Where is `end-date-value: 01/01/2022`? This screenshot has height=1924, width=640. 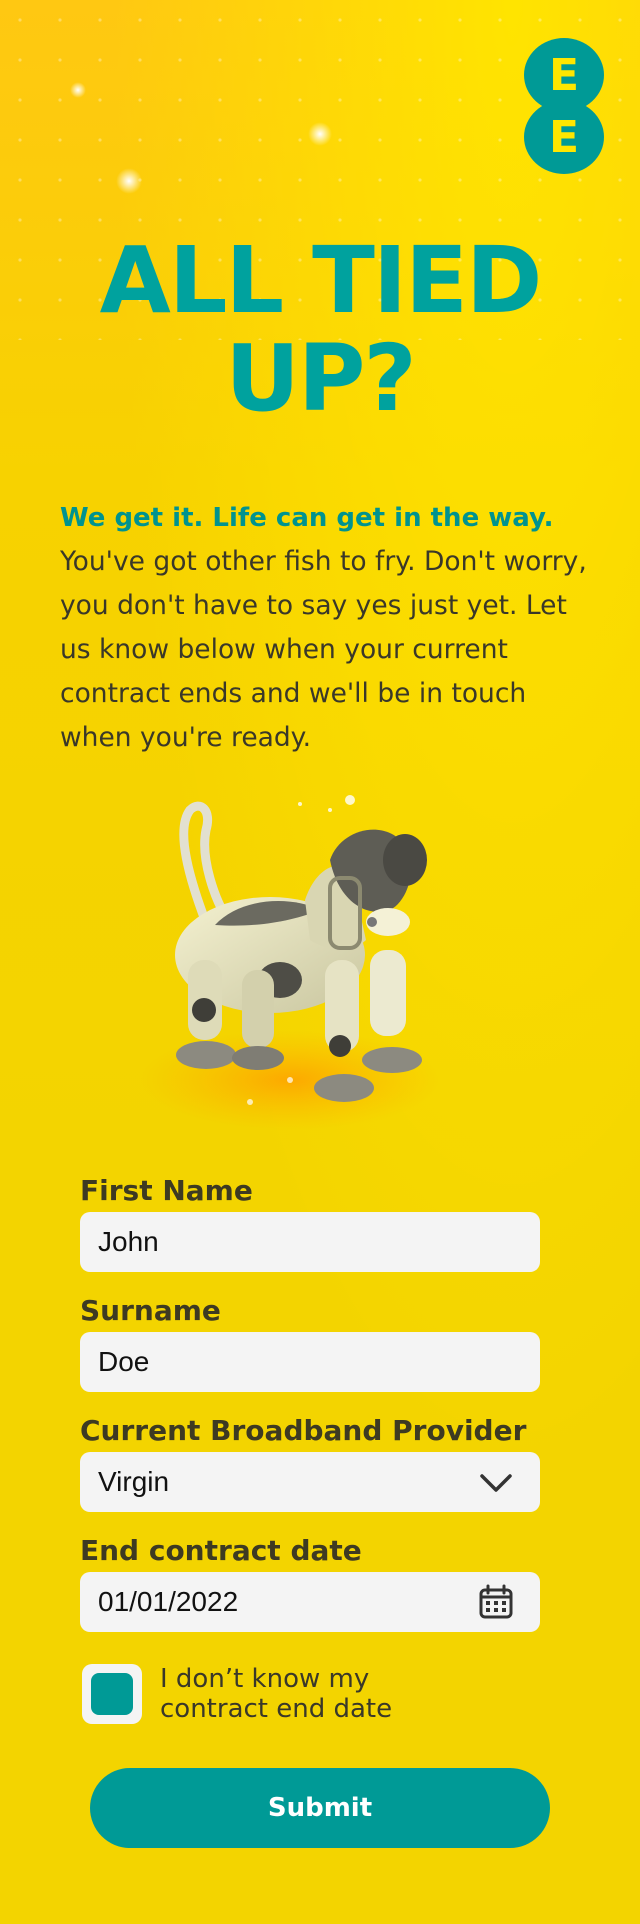
end-date-value: 01/01/2022 is located at coordinates (168, 1601).